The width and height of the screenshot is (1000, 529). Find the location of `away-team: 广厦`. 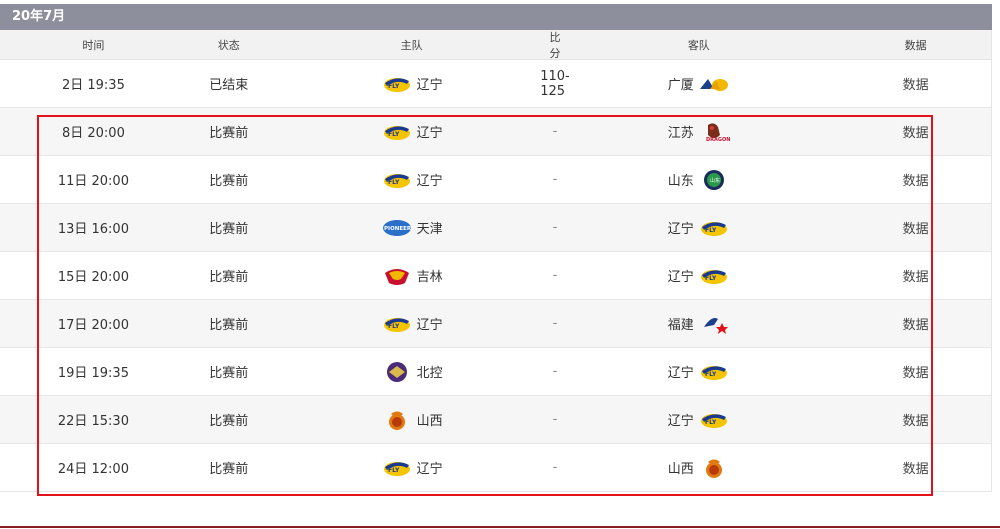

away-team: 广厦 is located at coordinates (698, 83).